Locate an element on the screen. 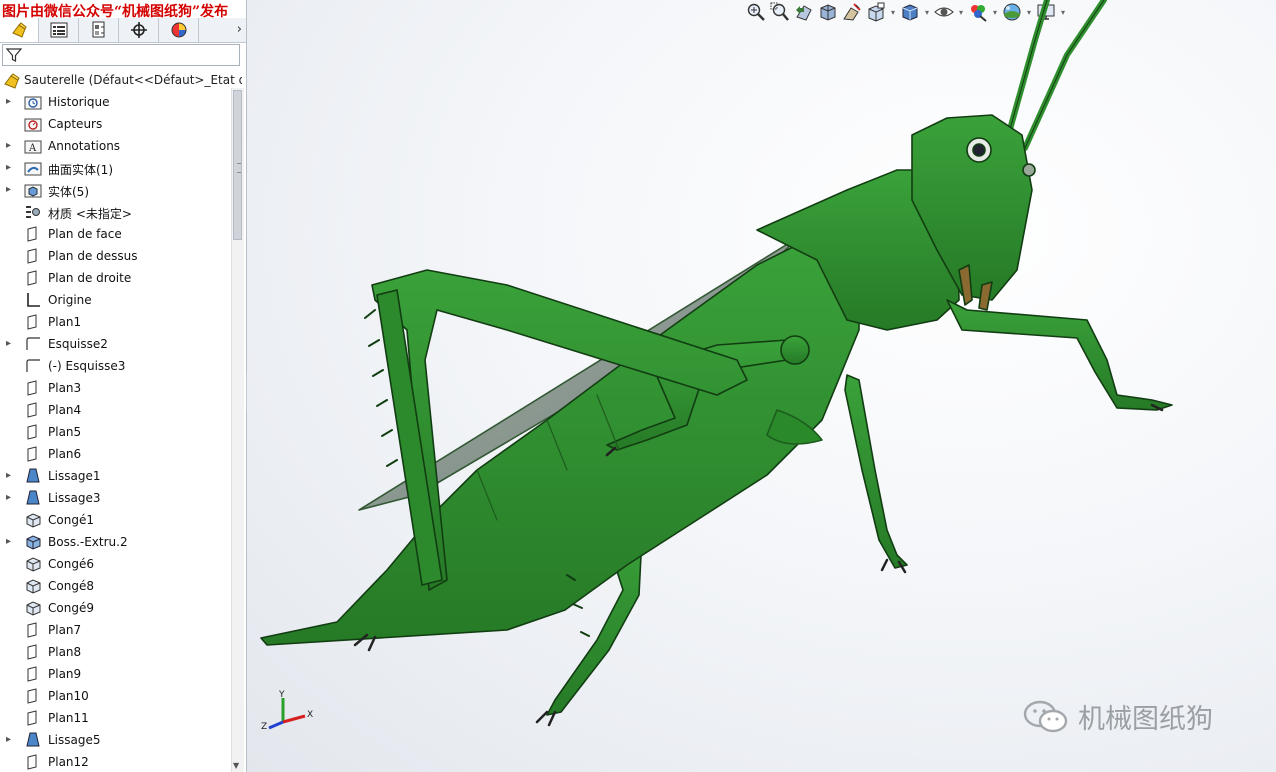 The image size is (1276, 772). tree-item-label: Lissage5 is located at coordinates (74, 740).